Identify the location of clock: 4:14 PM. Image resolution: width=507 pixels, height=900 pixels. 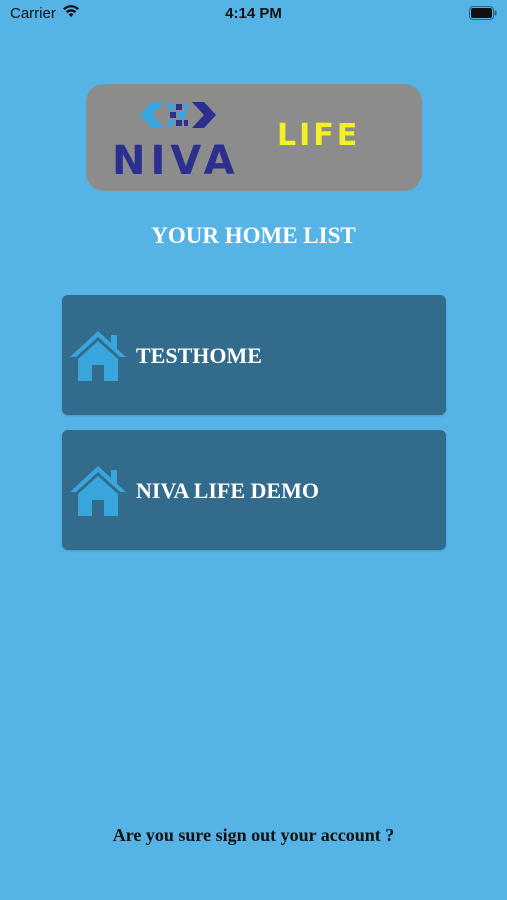
(253, 13).